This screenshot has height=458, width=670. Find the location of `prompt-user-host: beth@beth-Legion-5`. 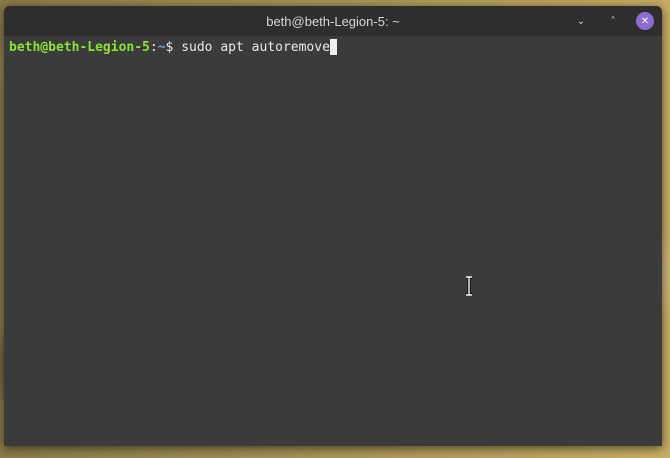

prompt-user-host: beth@beth-Legion-5 is located at coordinates (79, 47).